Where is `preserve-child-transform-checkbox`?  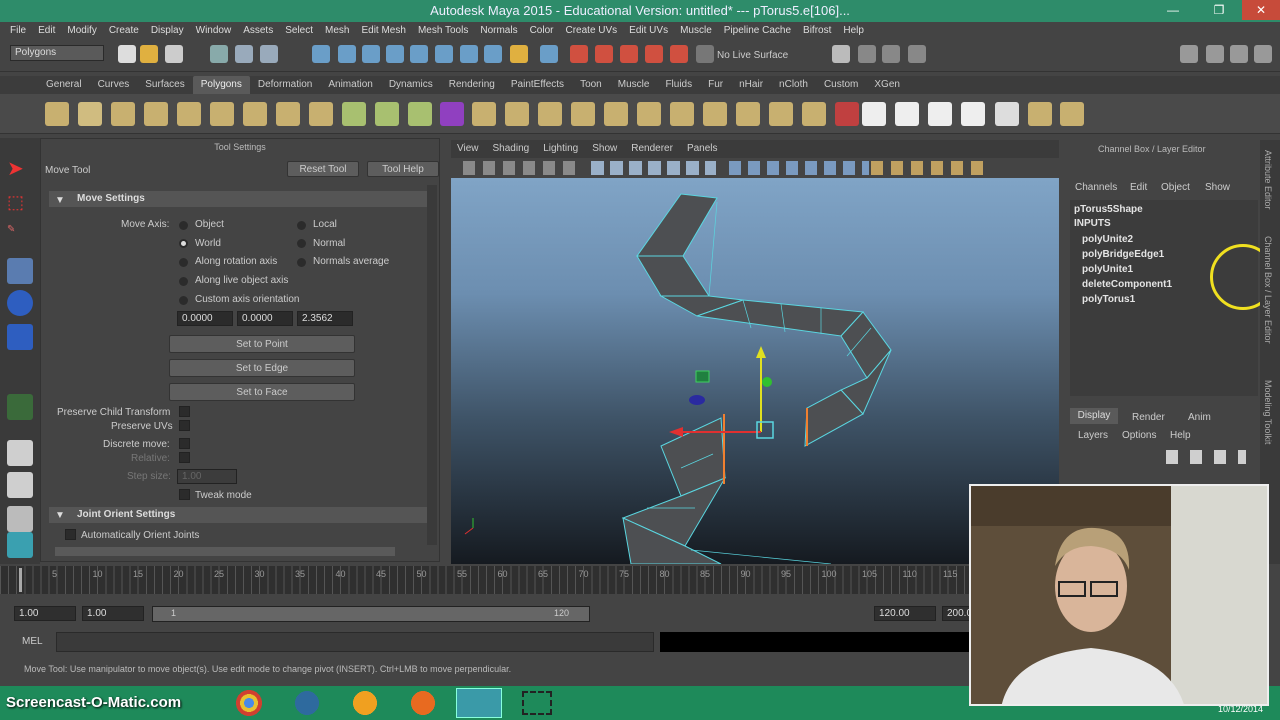 preserve-child-transform-checkbox is located at coordinates (184, 411).